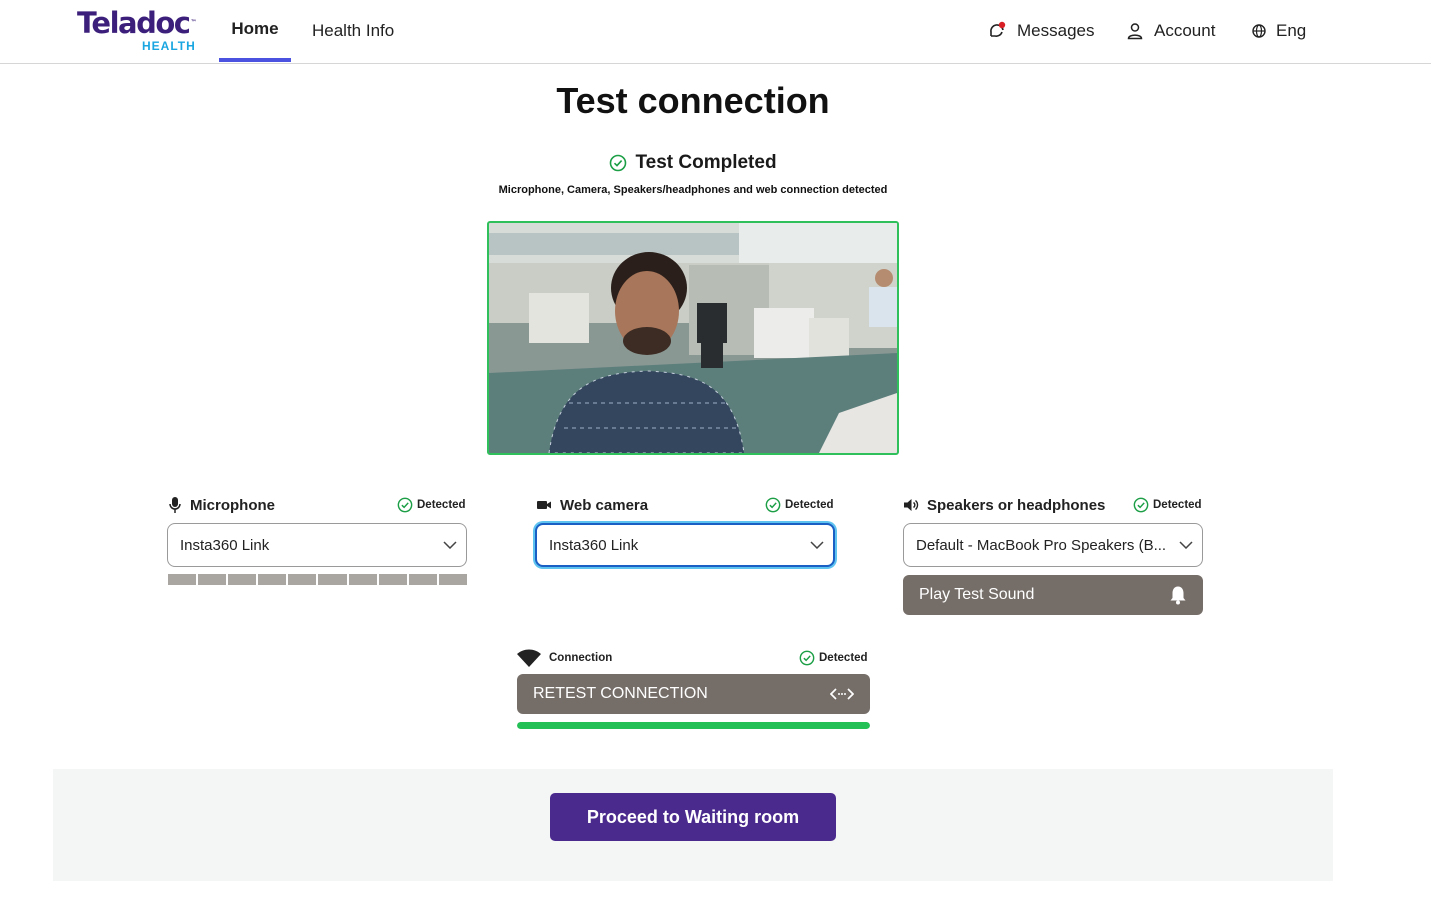 This screenshot has width=1431, height=898. I want to click on microphone-level-meter, so click(317, 579).